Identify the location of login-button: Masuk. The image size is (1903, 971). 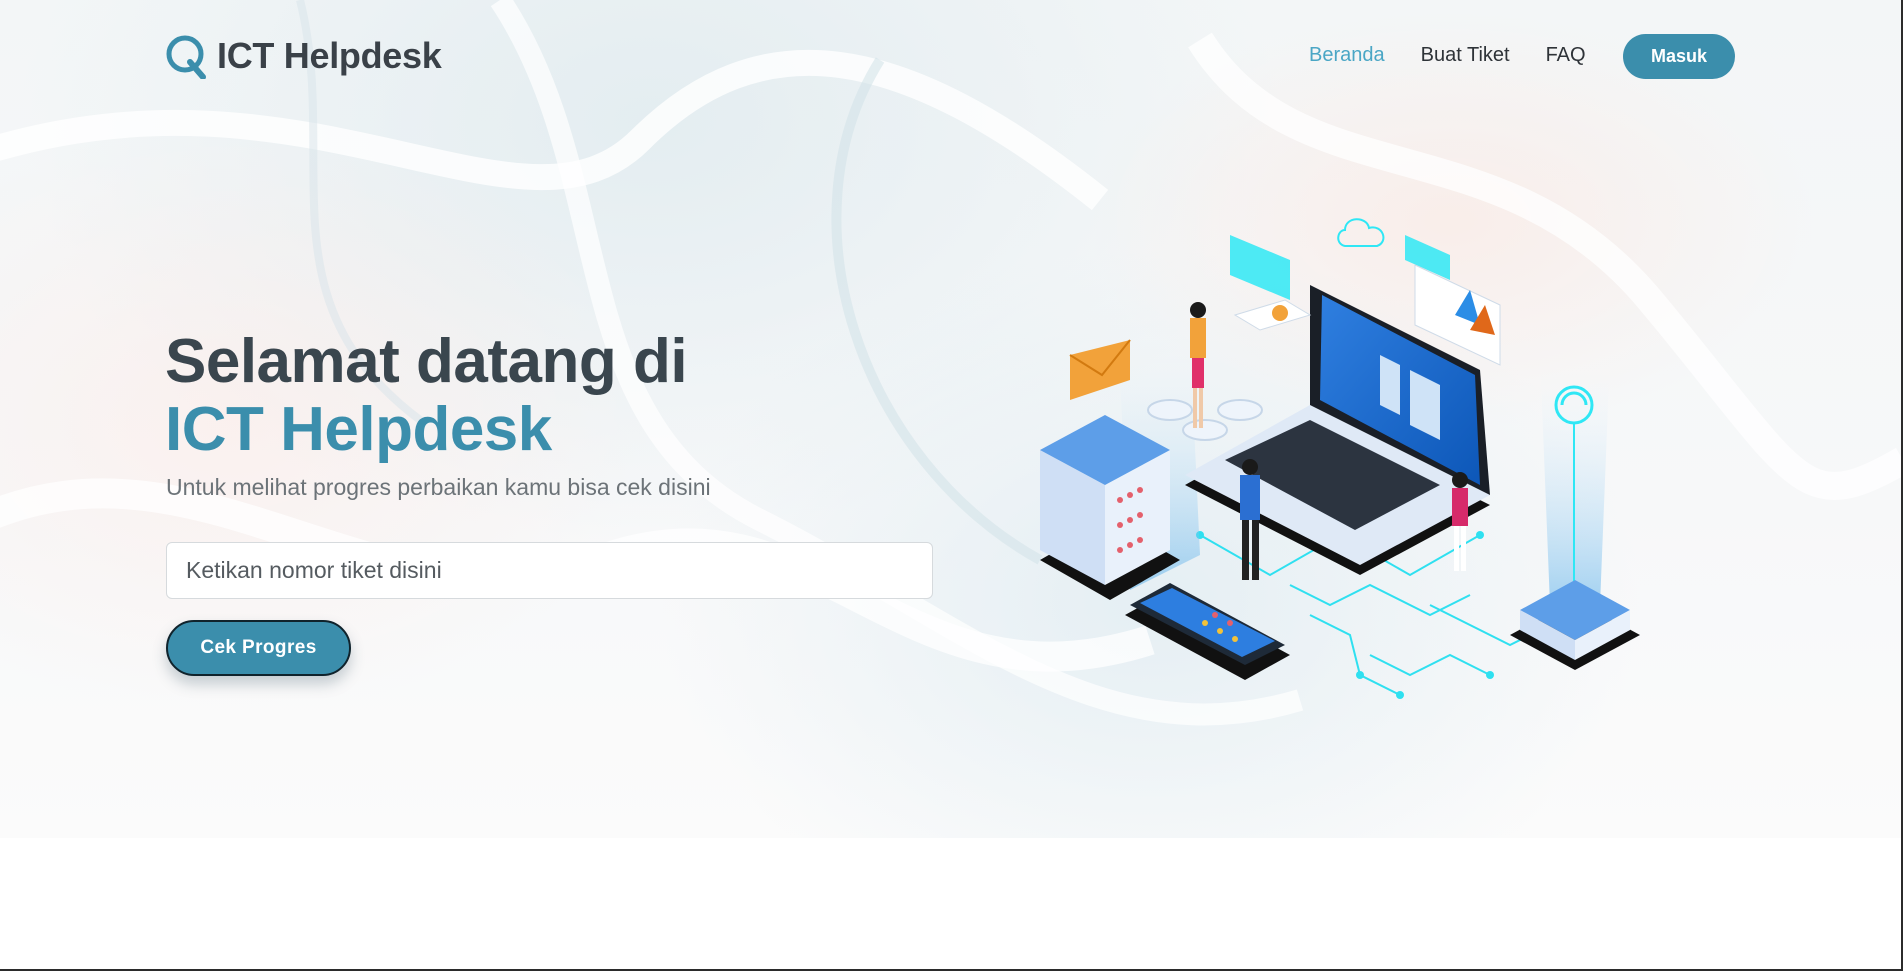
(1679, 56).